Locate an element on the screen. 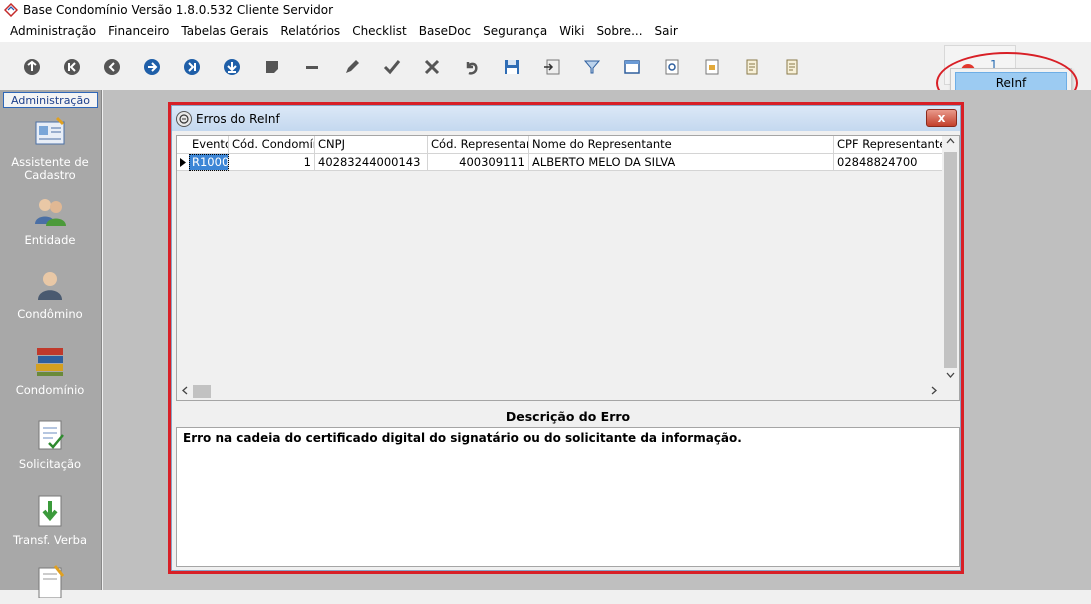 The image size is (1091, 604). dialog-titlebar: Erros do ReInf x is located at coordinates (566, 118).